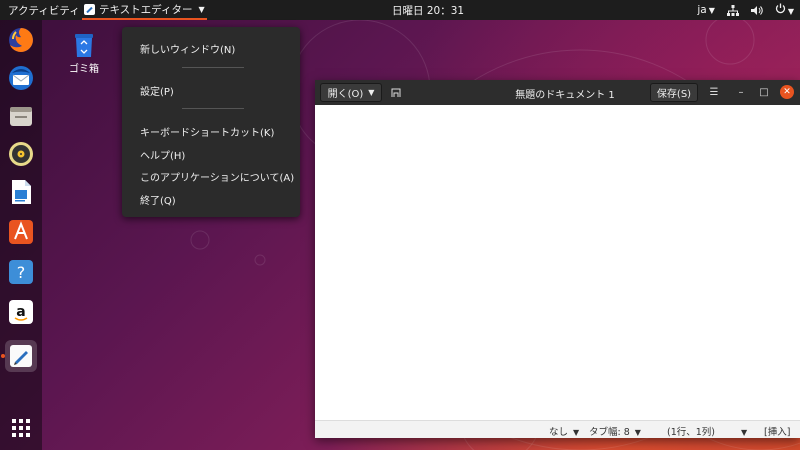 The width and height of the screenshot is (800, 450). I want to click on input-method-label: ja, so click(702, 10).